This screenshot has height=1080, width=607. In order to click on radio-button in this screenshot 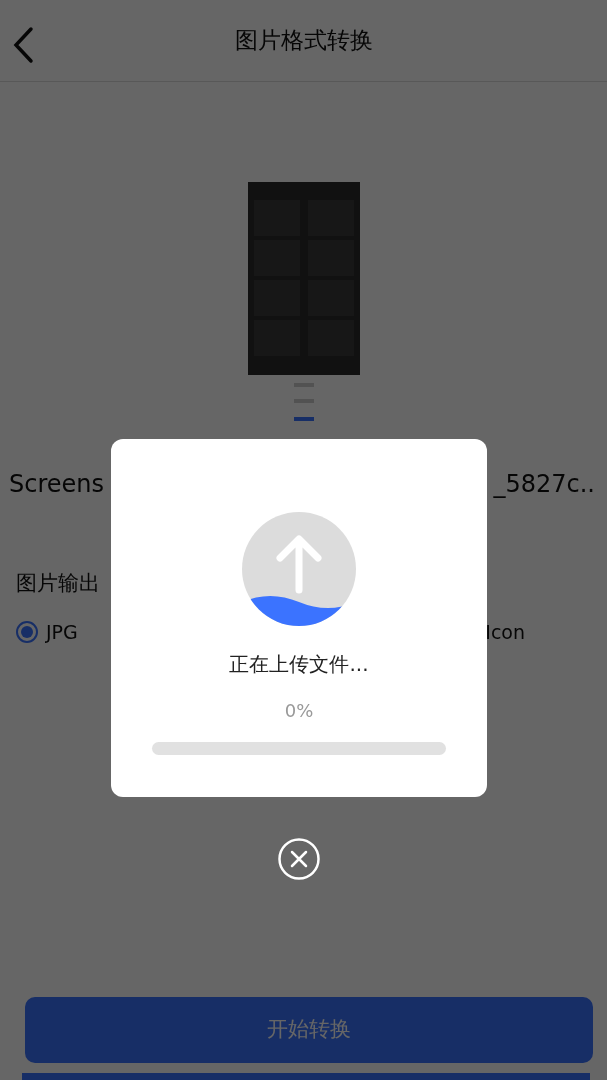, I will do `click(27, 631)`.